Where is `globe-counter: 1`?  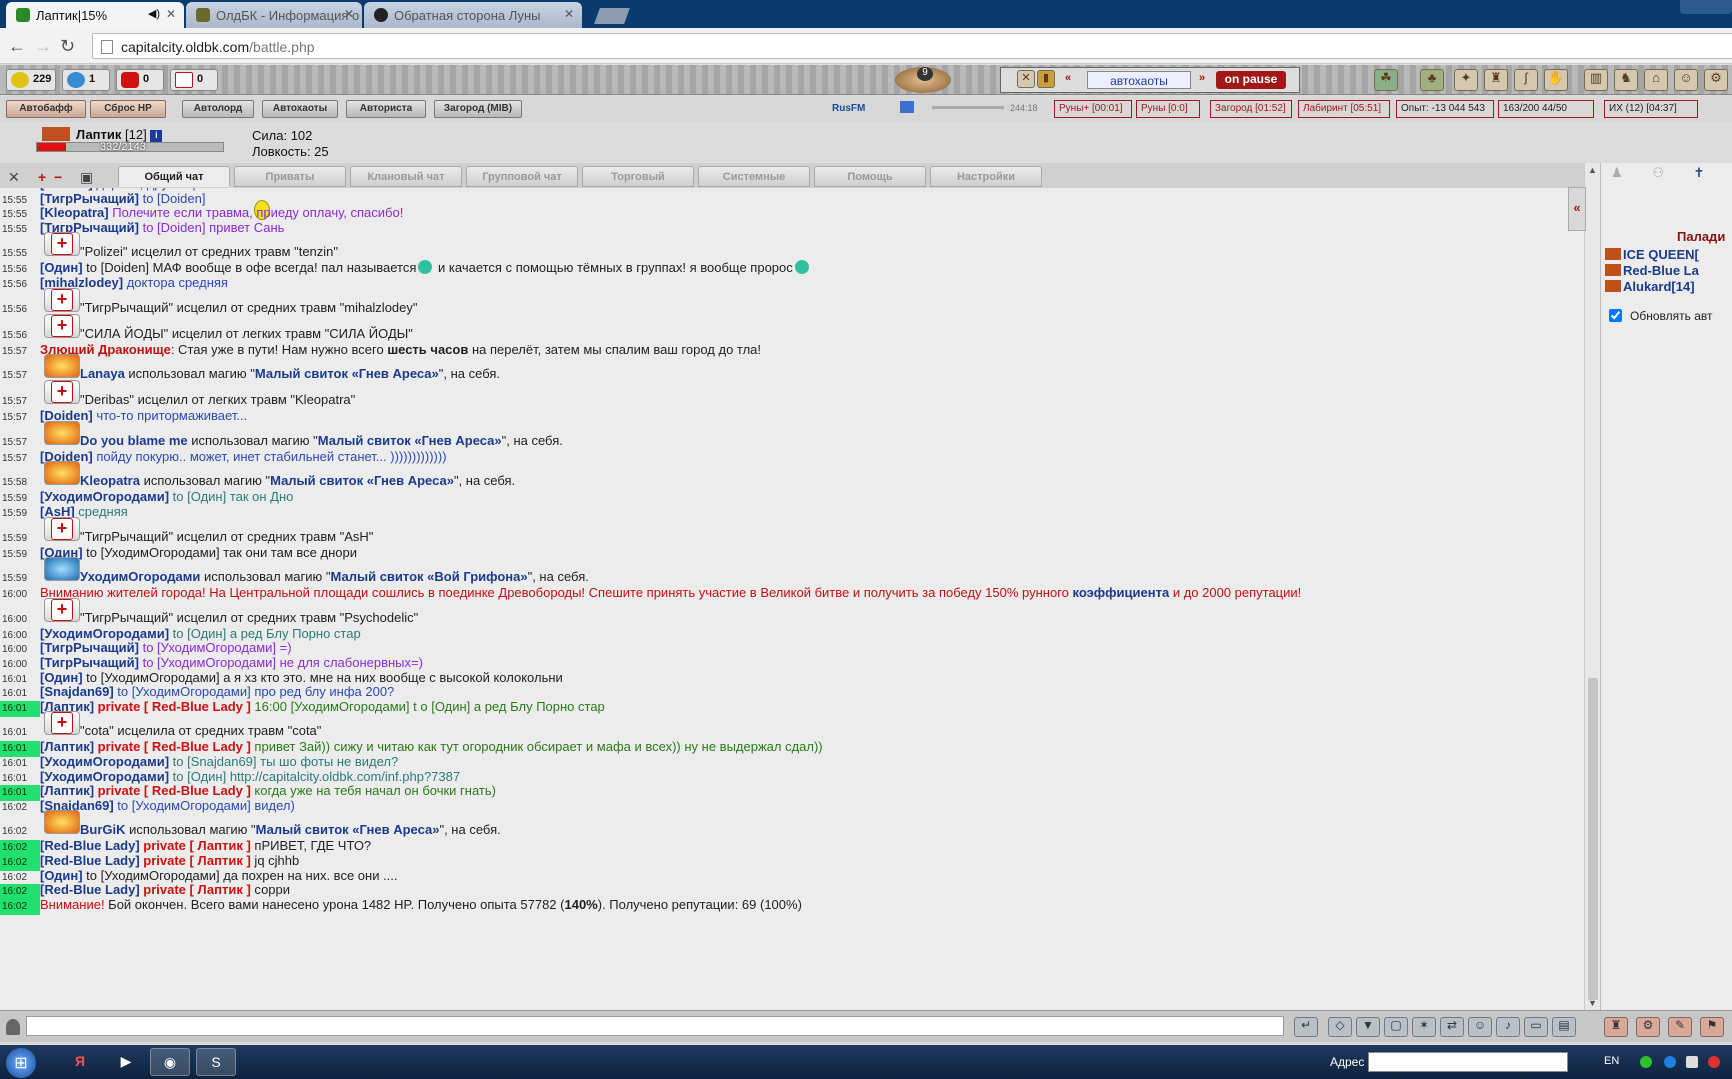 globe-counter: 1 is located at coordinates (86, 80).